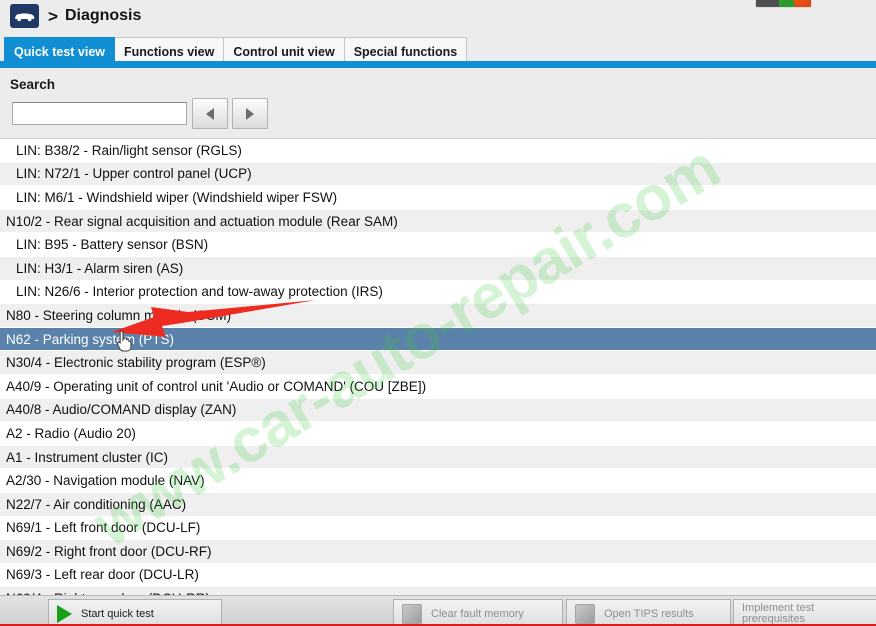 Image resolution: width=876 pixels, height=626 pixels. I want to click on open-tips-results-button: Open TIPS results, so click(648, 612).